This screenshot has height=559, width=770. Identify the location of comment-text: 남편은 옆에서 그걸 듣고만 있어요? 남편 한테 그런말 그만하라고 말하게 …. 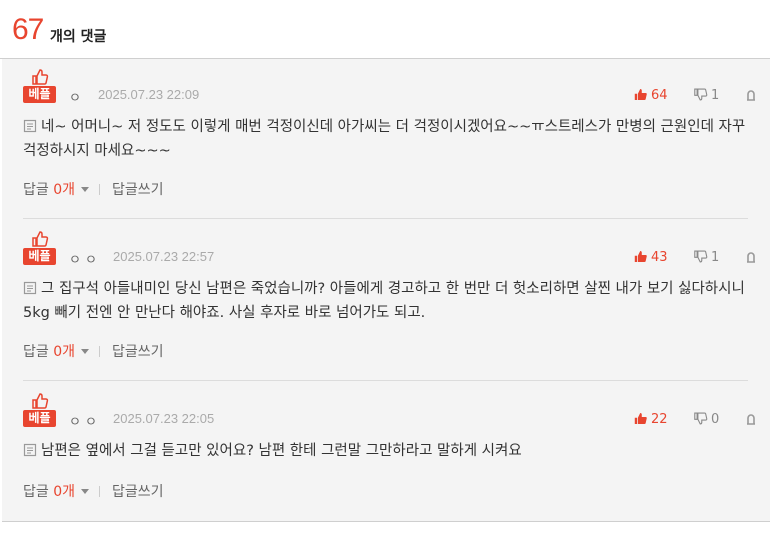
(281, 451).